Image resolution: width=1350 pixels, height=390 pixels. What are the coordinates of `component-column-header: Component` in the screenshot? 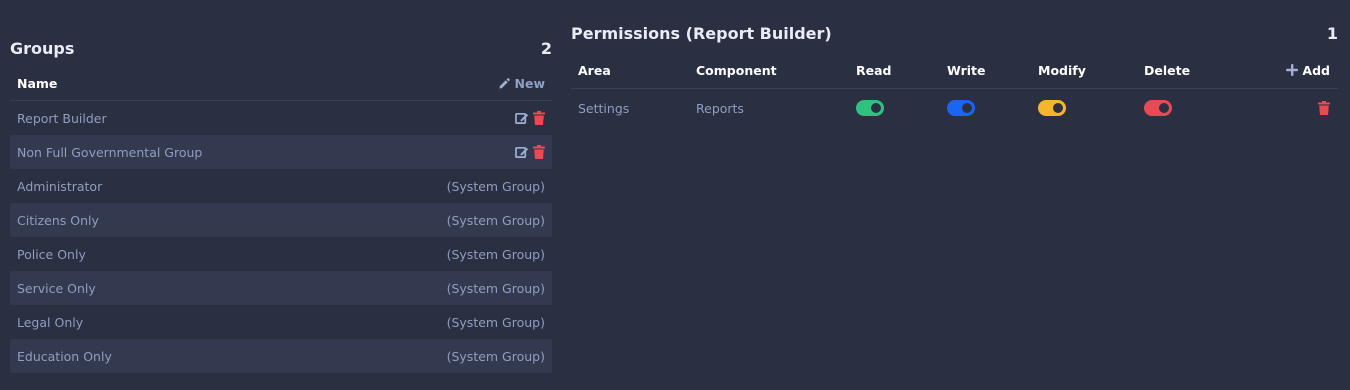 It's located at (736, 70).